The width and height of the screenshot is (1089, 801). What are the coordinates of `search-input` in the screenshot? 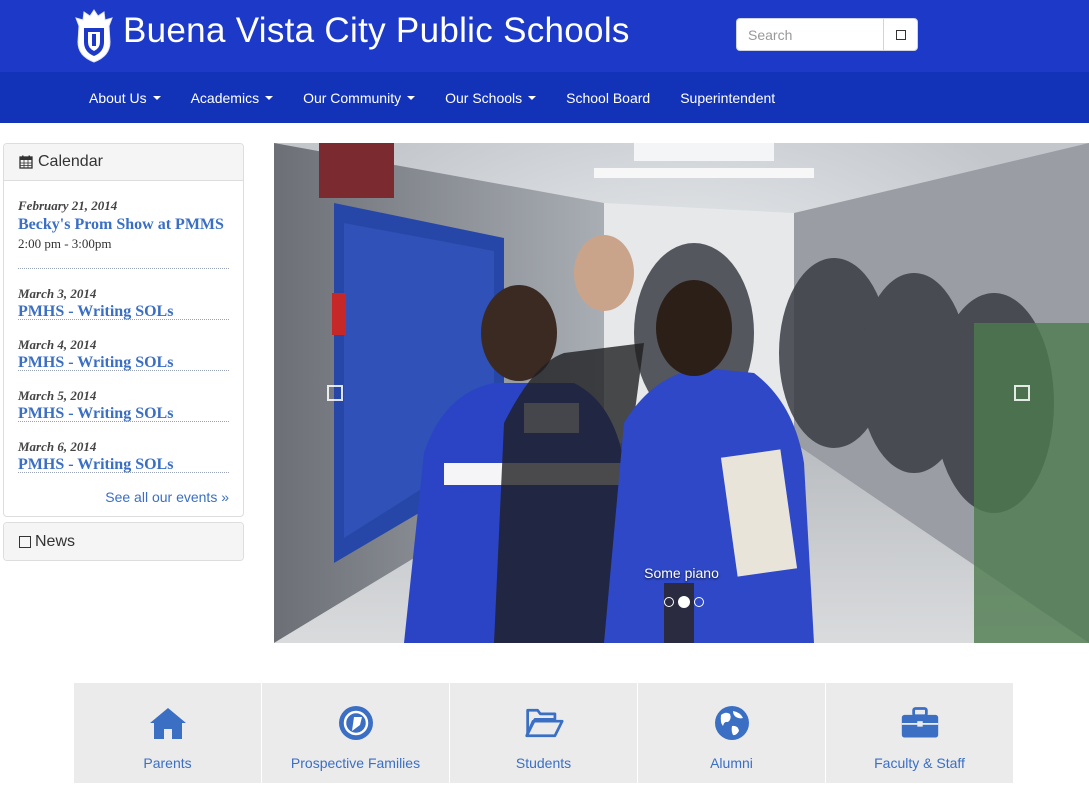 It's located at (809, 34).